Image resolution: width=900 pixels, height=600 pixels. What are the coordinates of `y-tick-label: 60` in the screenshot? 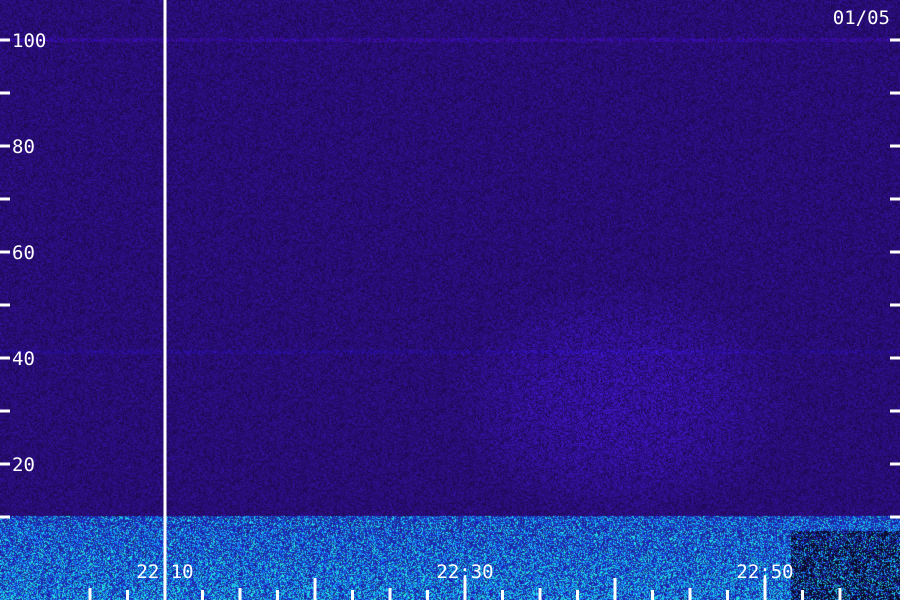 It's located at (23, 253).